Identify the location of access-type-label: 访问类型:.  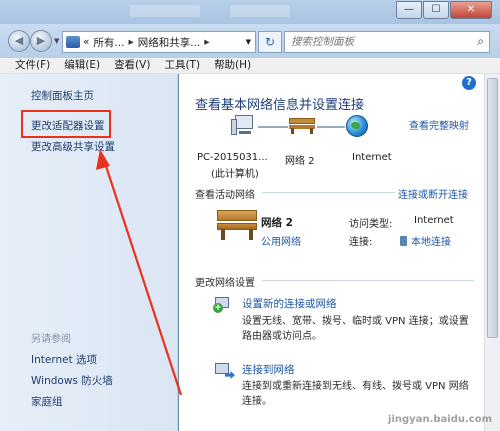
(371, 224).